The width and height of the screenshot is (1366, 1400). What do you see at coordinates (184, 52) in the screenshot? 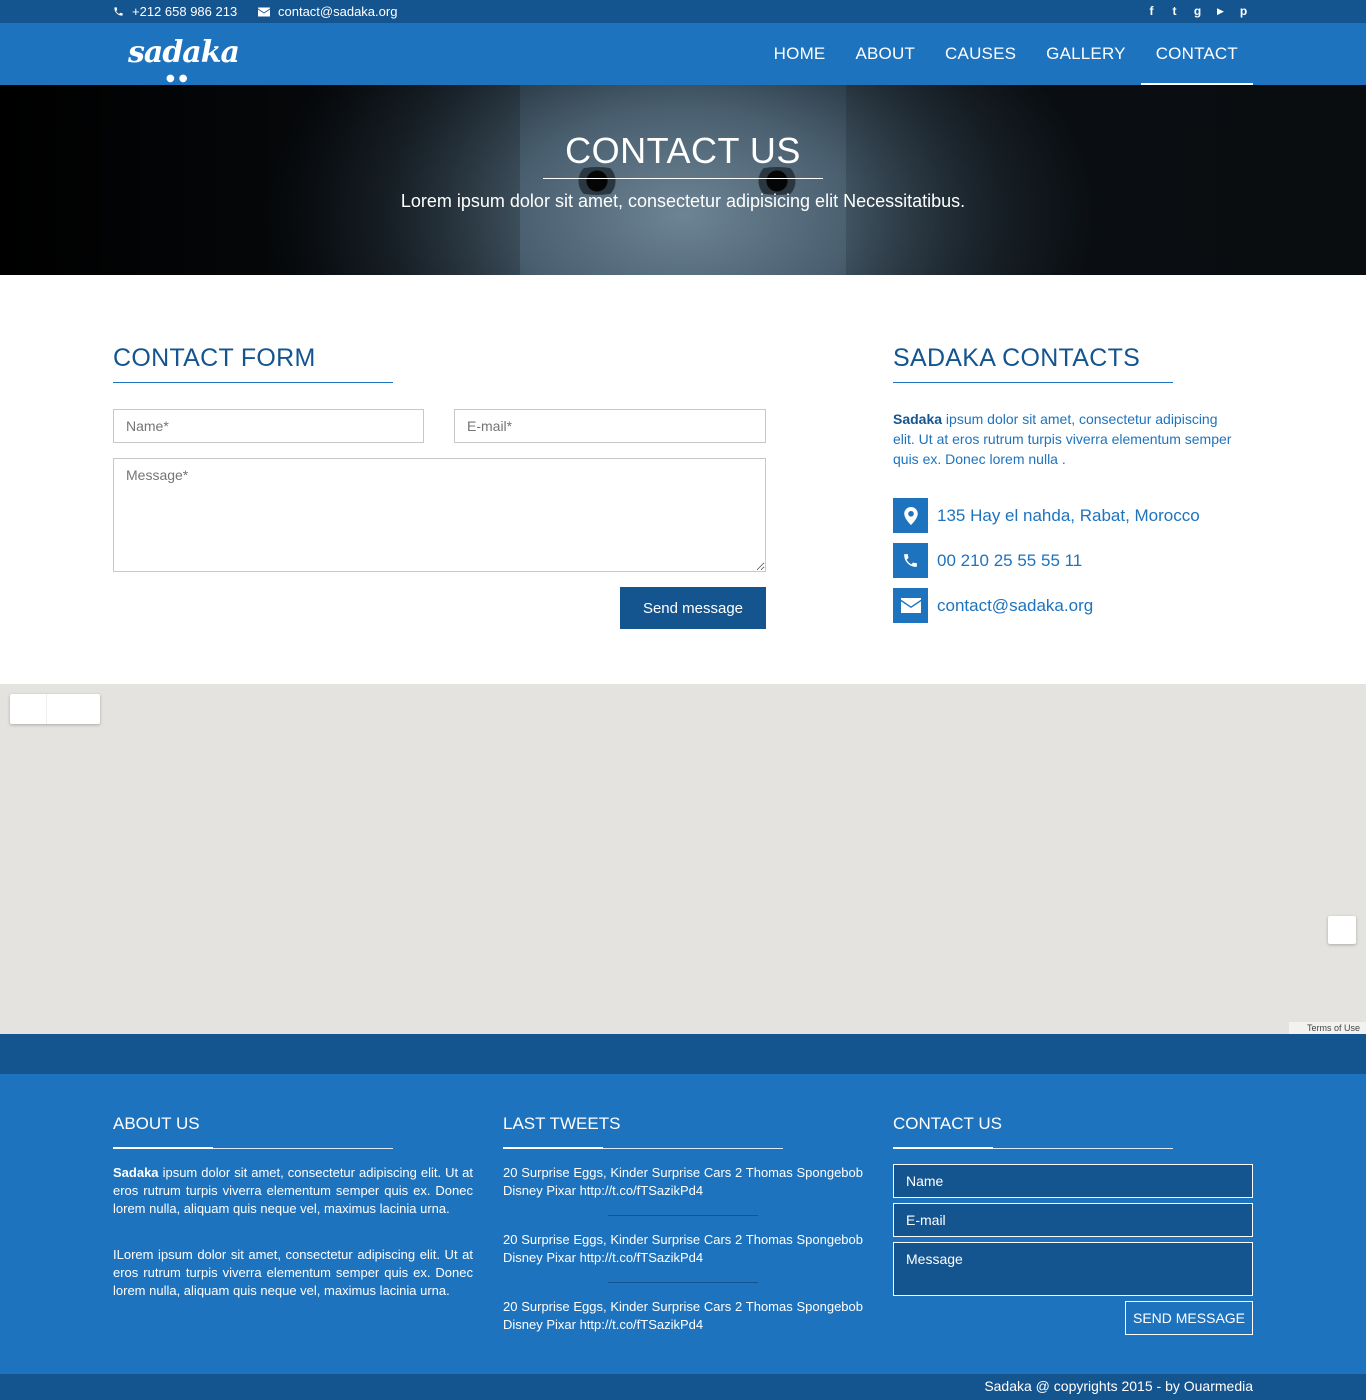
I see `logo-text: sadaka` at bounding box center [184, 52].